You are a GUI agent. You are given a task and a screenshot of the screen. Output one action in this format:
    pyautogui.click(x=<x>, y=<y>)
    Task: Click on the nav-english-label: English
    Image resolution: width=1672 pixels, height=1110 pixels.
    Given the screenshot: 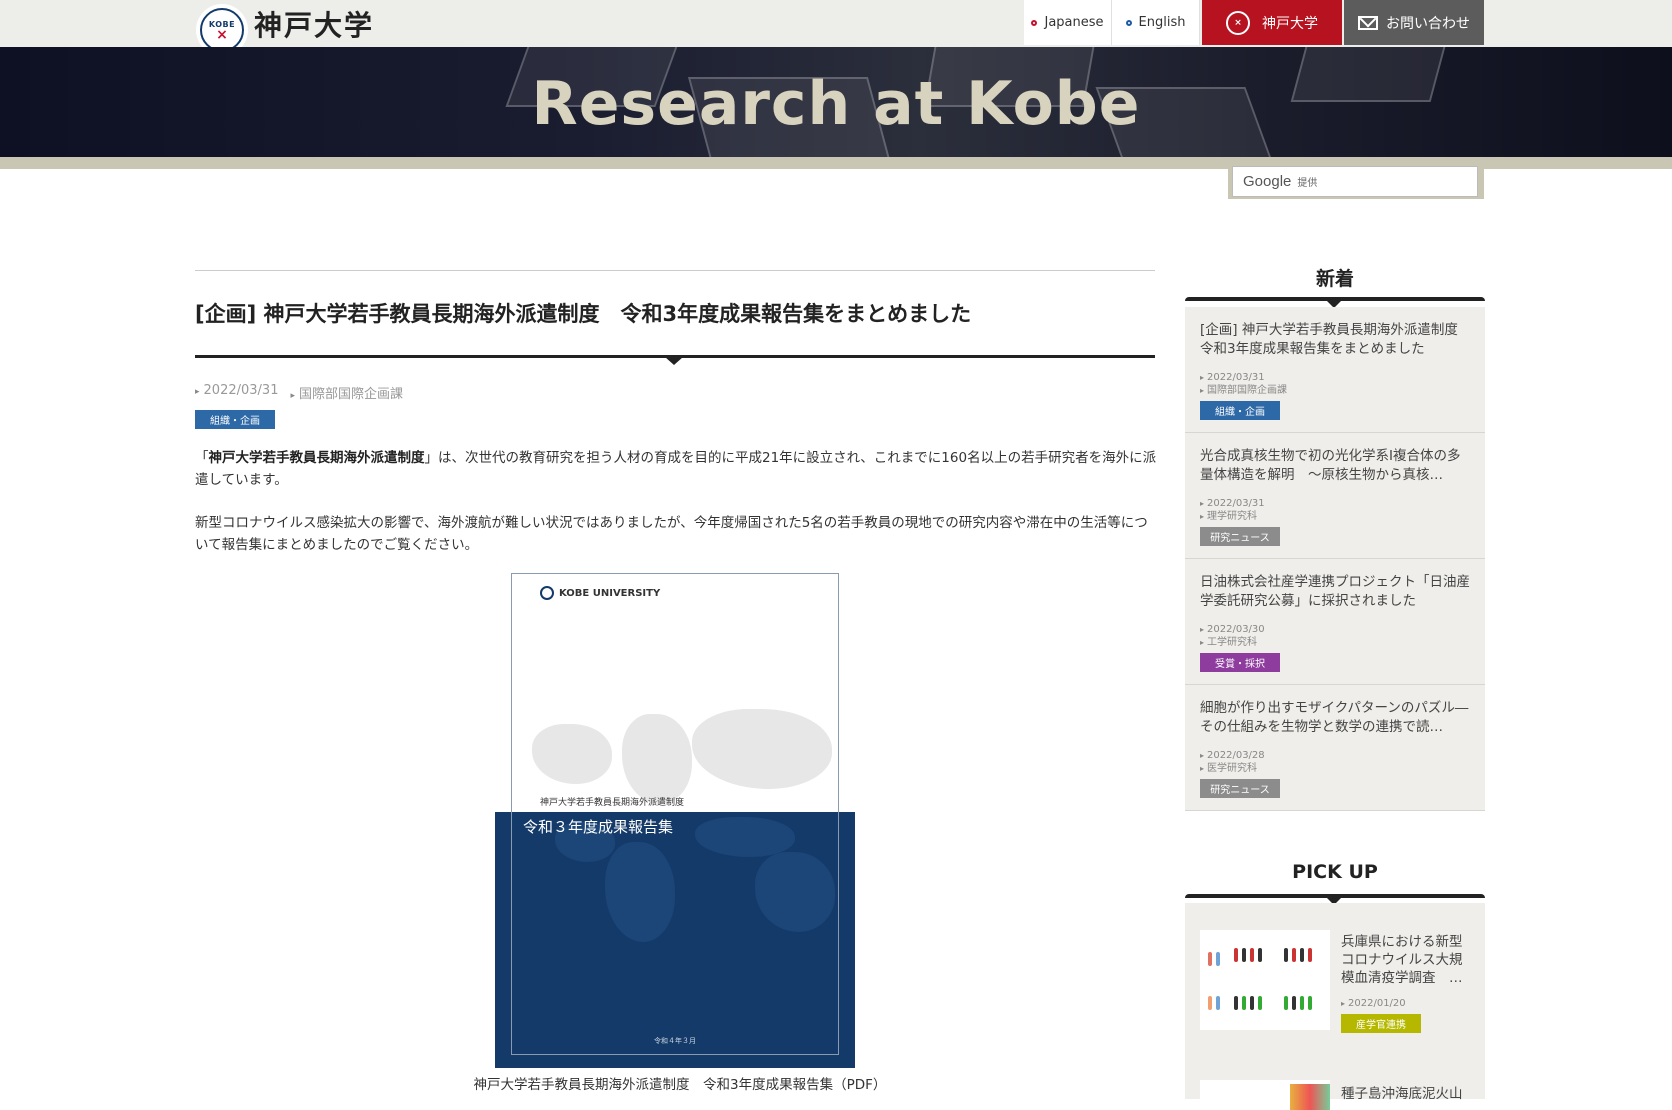 What is the action you would take?
    pyautogui.click(x=1162, y=22)
    